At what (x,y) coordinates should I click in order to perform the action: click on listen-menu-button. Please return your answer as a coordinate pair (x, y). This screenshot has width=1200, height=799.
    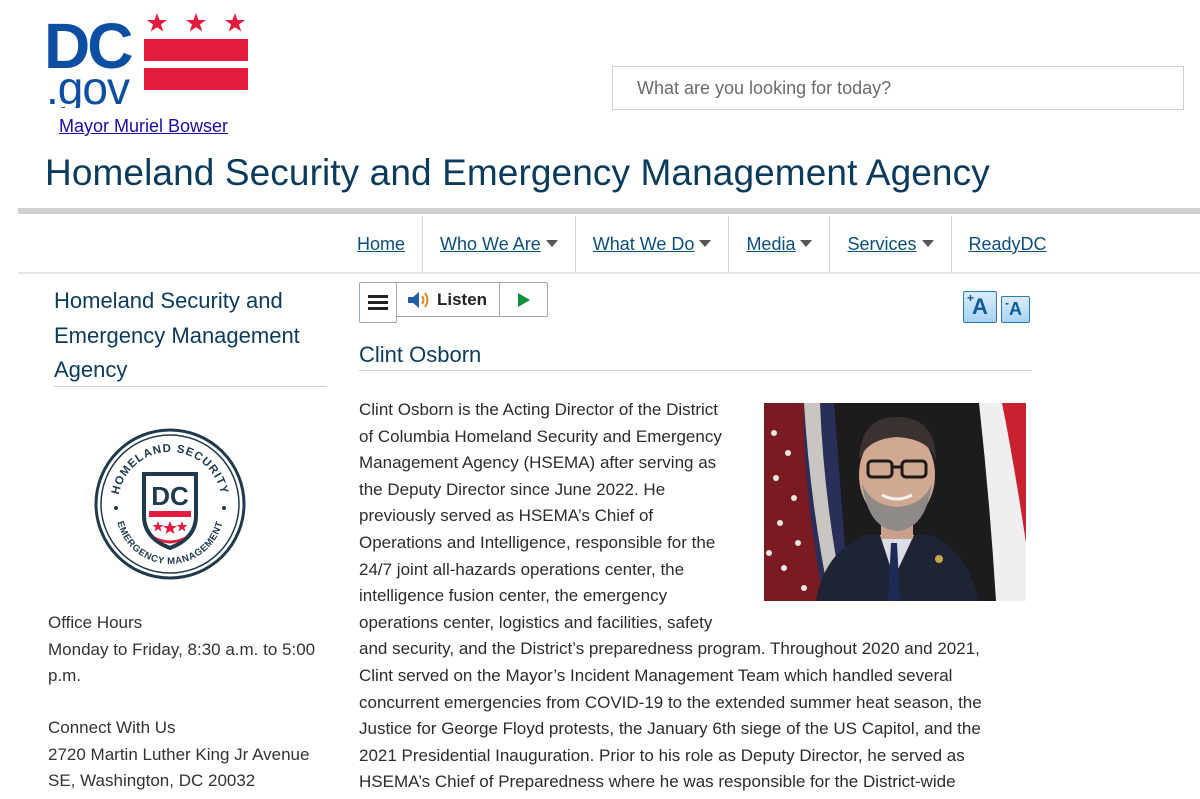
    Looking at the image, I should click on (378, 302).